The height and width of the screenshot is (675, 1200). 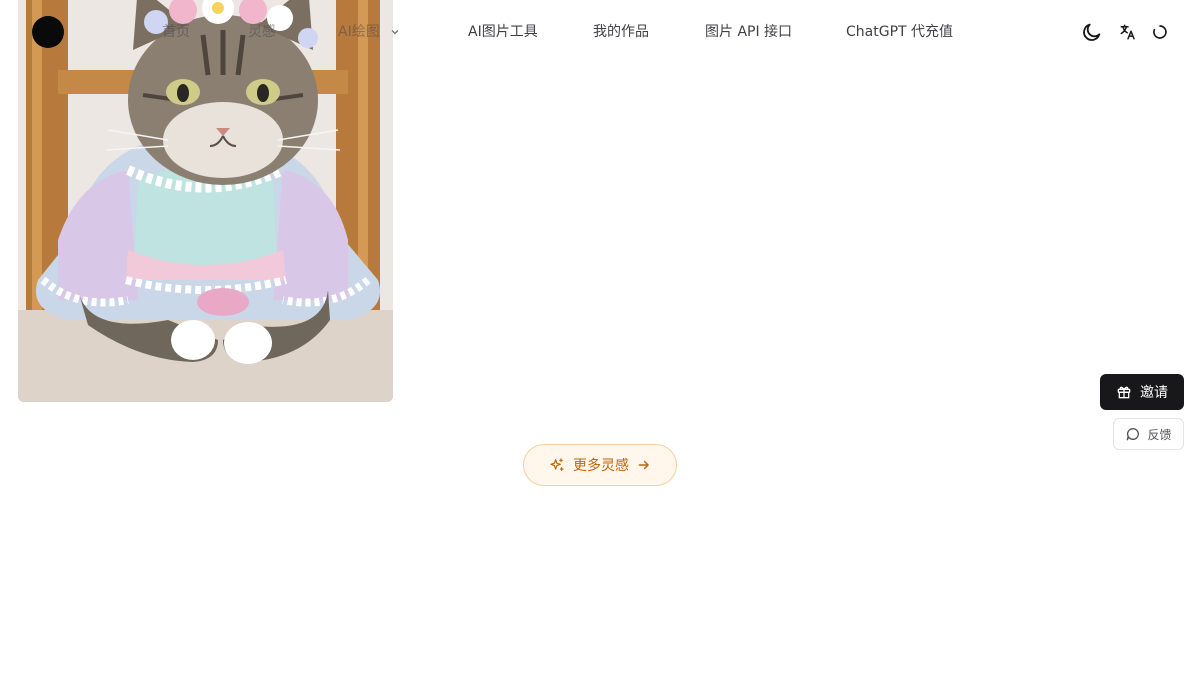 I want to click on feedback-label: 反馈, so click(x=1159, y=434).